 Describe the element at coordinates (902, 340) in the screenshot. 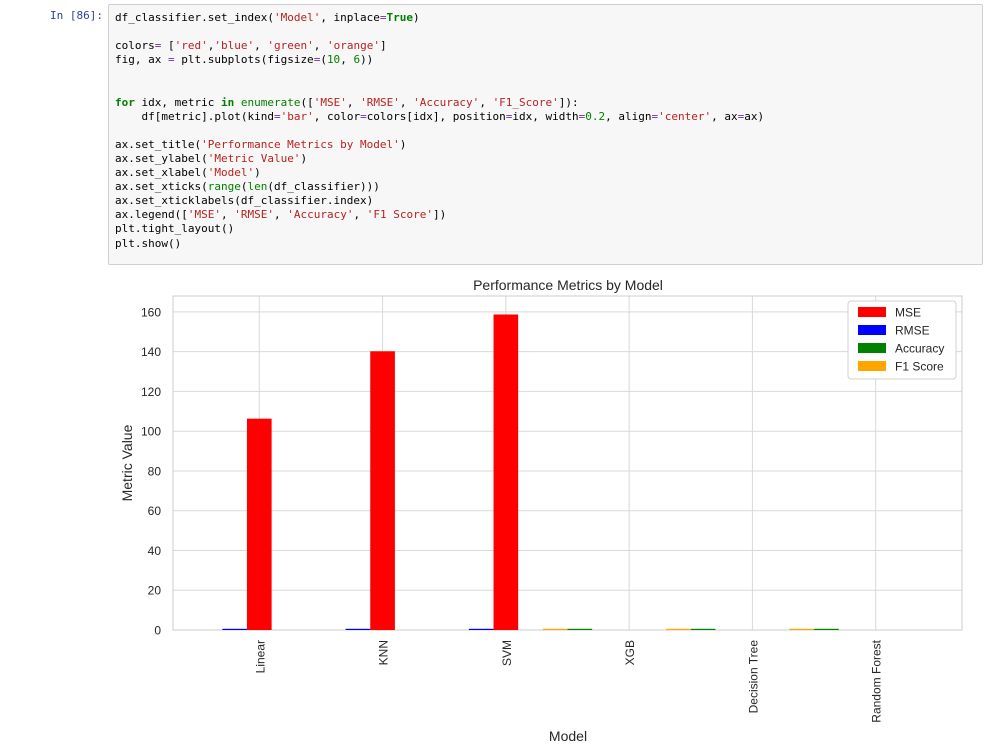

I see `legend: MSE RMSE Accuracy F1 Score` at that location.